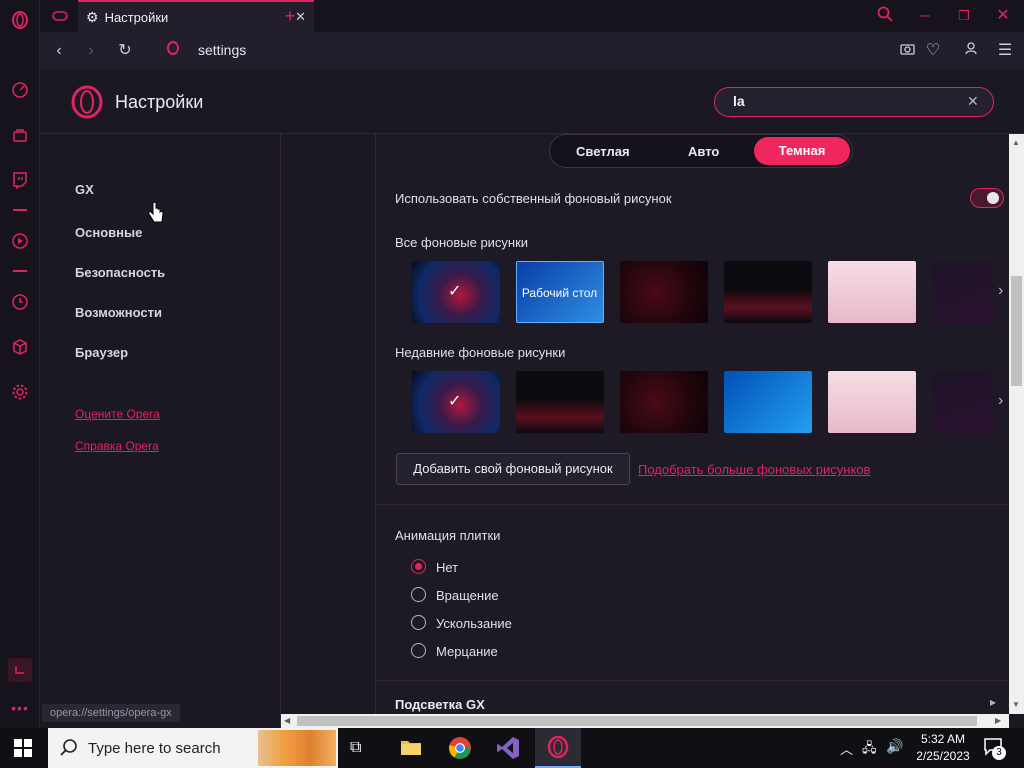  Describe the element at coordinates (1003, 16) in the screenshot. I see `close-window-button: ✕` at that location.